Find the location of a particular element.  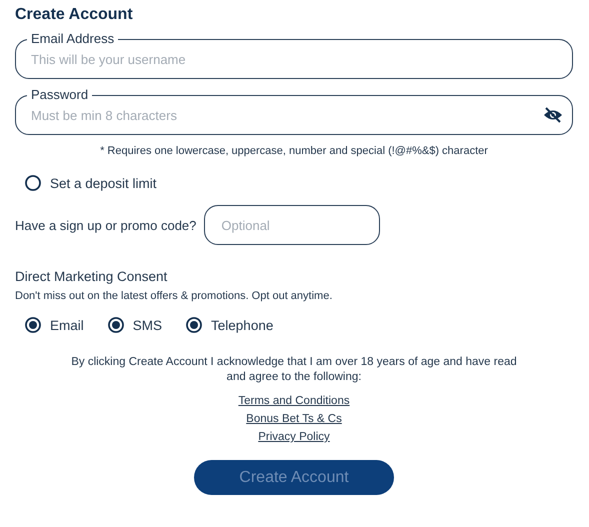

promo-code-field: Optional is located at coordinates (292, 225).